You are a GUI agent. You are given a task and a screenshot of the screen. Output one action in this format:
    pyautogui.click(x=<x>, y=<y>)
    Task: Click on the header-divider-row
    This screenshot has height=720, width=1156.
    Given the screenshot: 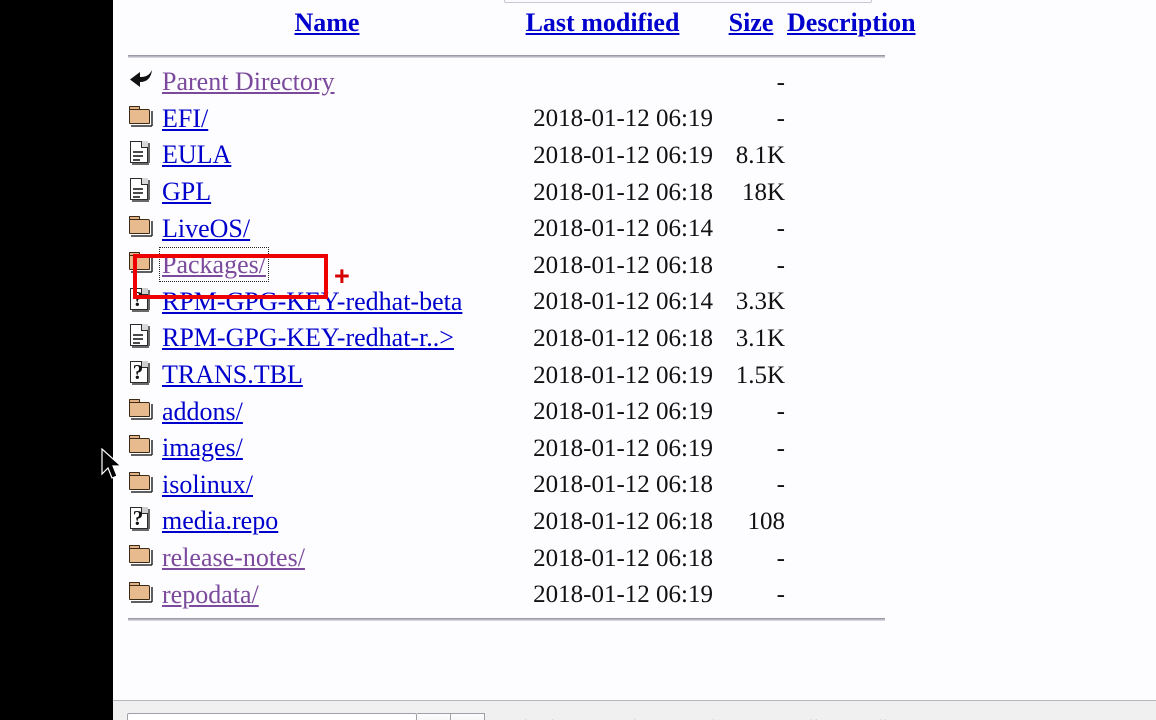 What is the action you would take?
    pyautogui.click(x=531, y=57)
    